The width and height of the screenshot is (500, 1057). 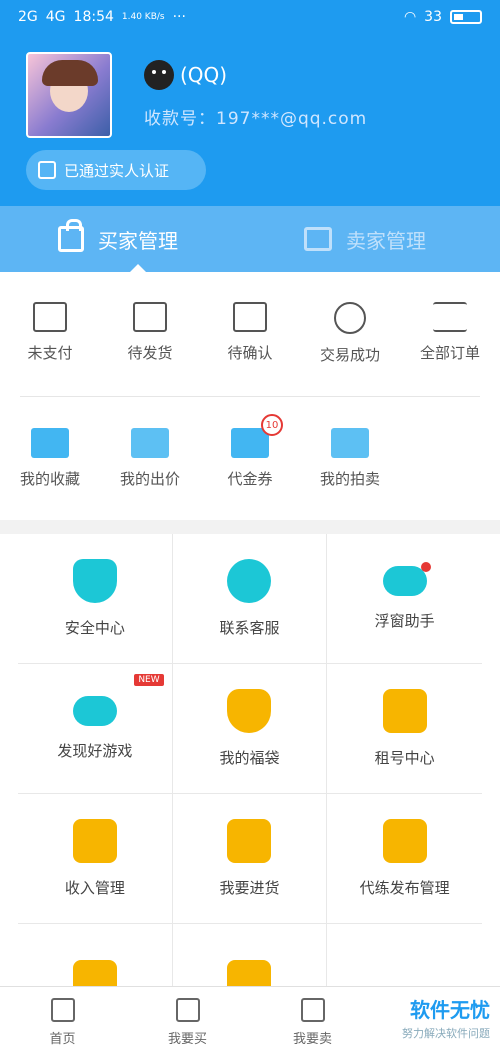 I want to click on nickname: (QQ), so click(x=204, y=75).